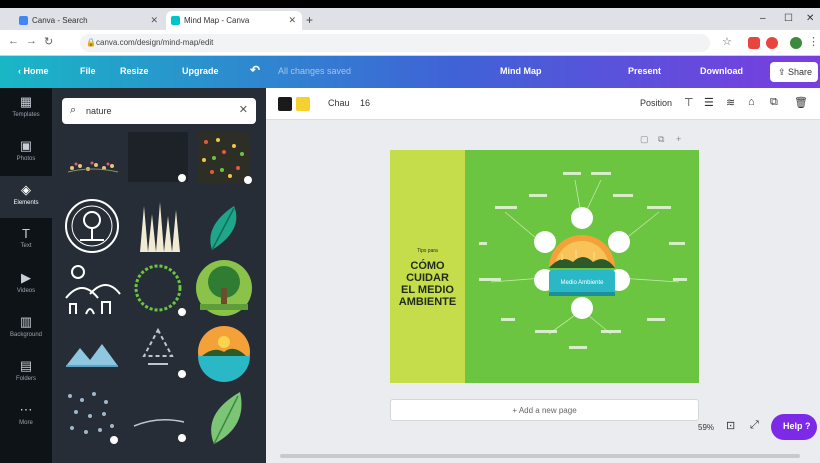 Image resolution: width=820 pixels, height=463 pixels. What do you see at coordinates (92, 416) in the screenshot?
I see `element-rain-pattern` at bounding box center [92, 416].